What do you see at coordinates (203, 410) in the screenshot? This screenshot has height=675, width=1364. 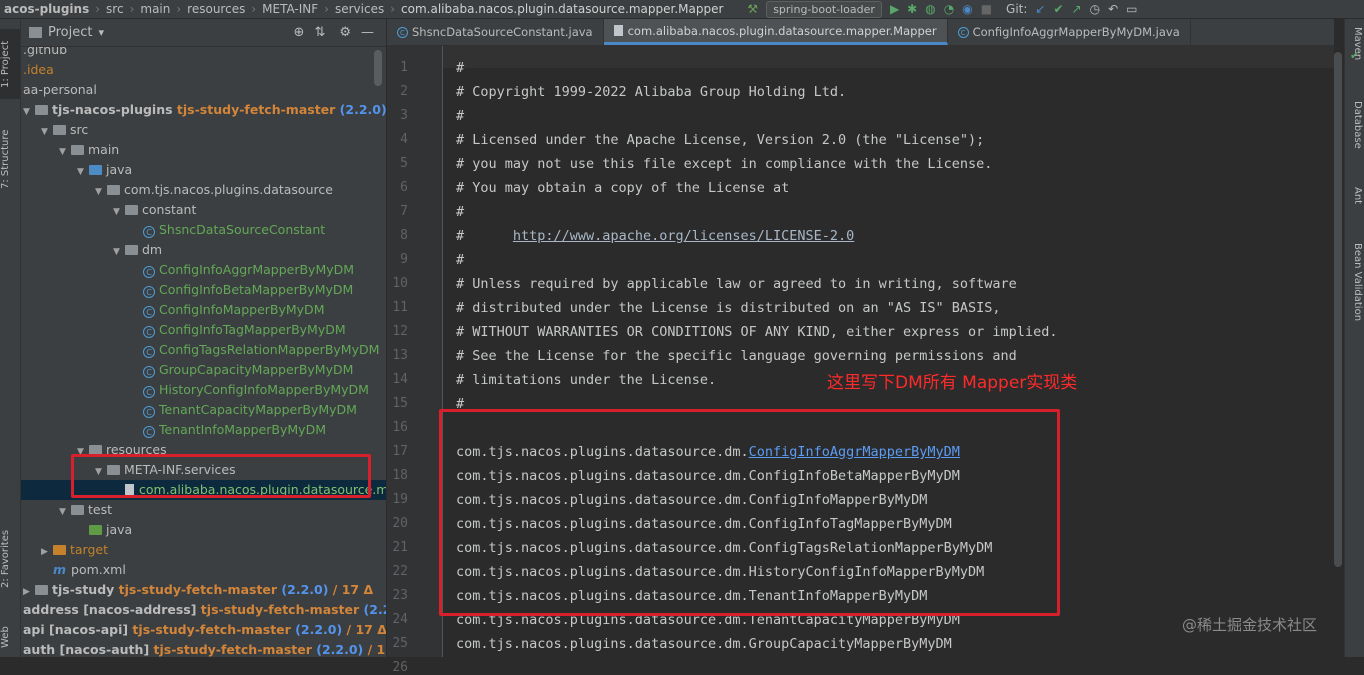 I see `tree-item: CTenantCapacityMapperByMyDM` at bounding box center [203, 410].